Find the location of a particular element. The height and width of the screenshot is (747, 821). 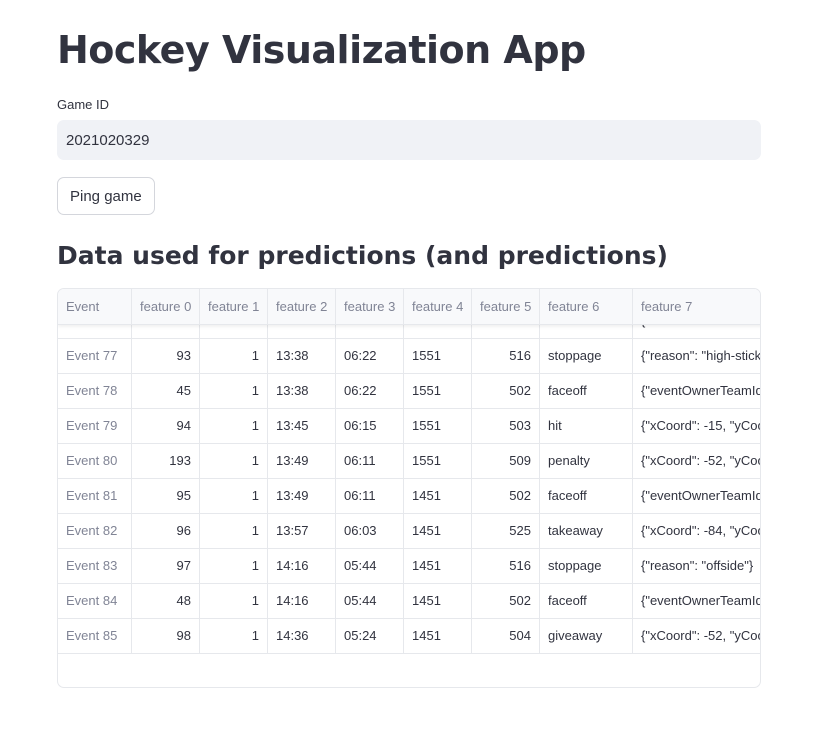

table-cell: takeaway is located at coordinates (586, 531).